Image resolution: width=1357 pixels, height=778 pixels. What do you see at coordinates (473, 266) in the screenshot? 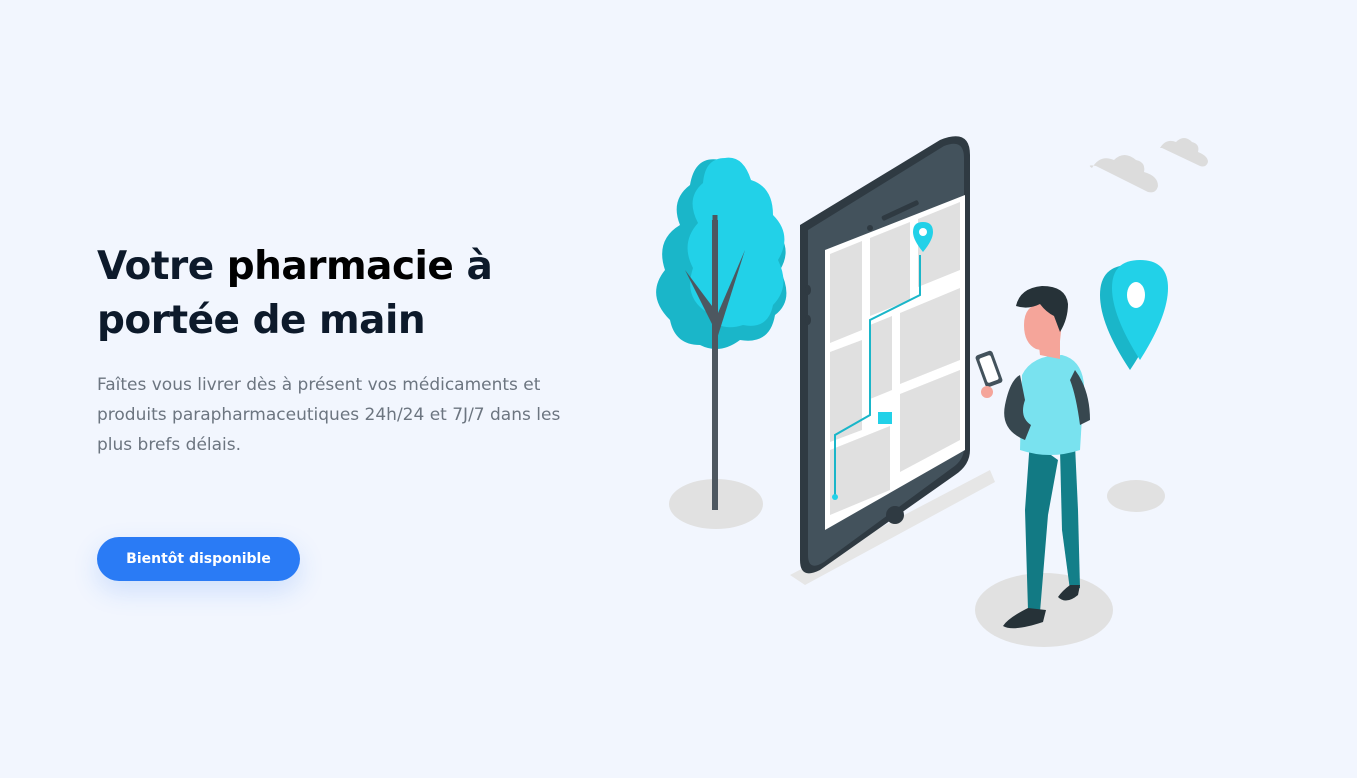
I see `headline-suffix: à` at bounding box center [473, 266].